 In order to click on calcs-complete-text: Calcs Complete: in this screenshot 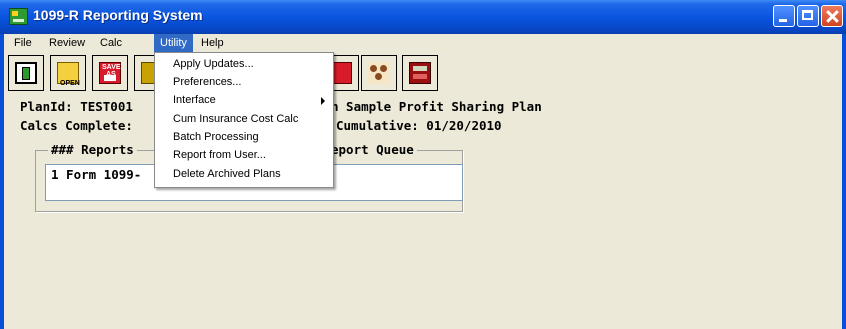, I will do `click(76, 125)`.